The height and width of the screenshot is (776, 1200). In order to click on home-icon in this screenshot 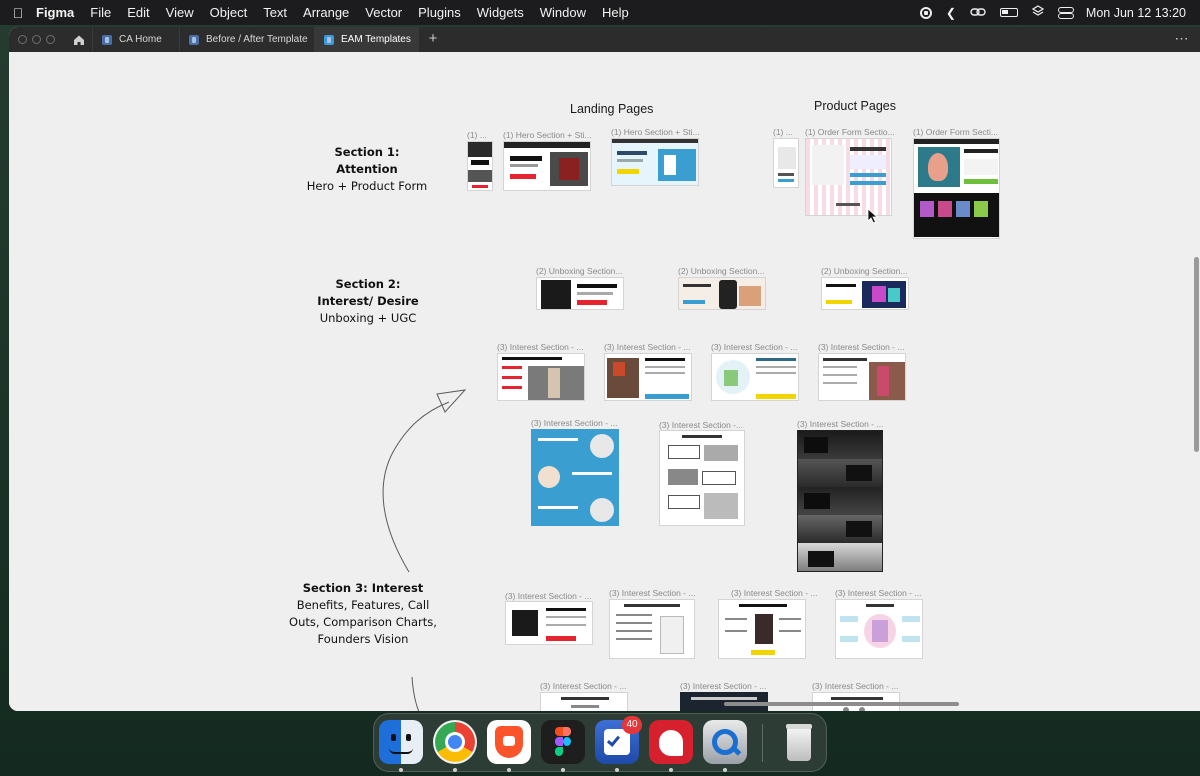, I will do `click(79, 40)`.